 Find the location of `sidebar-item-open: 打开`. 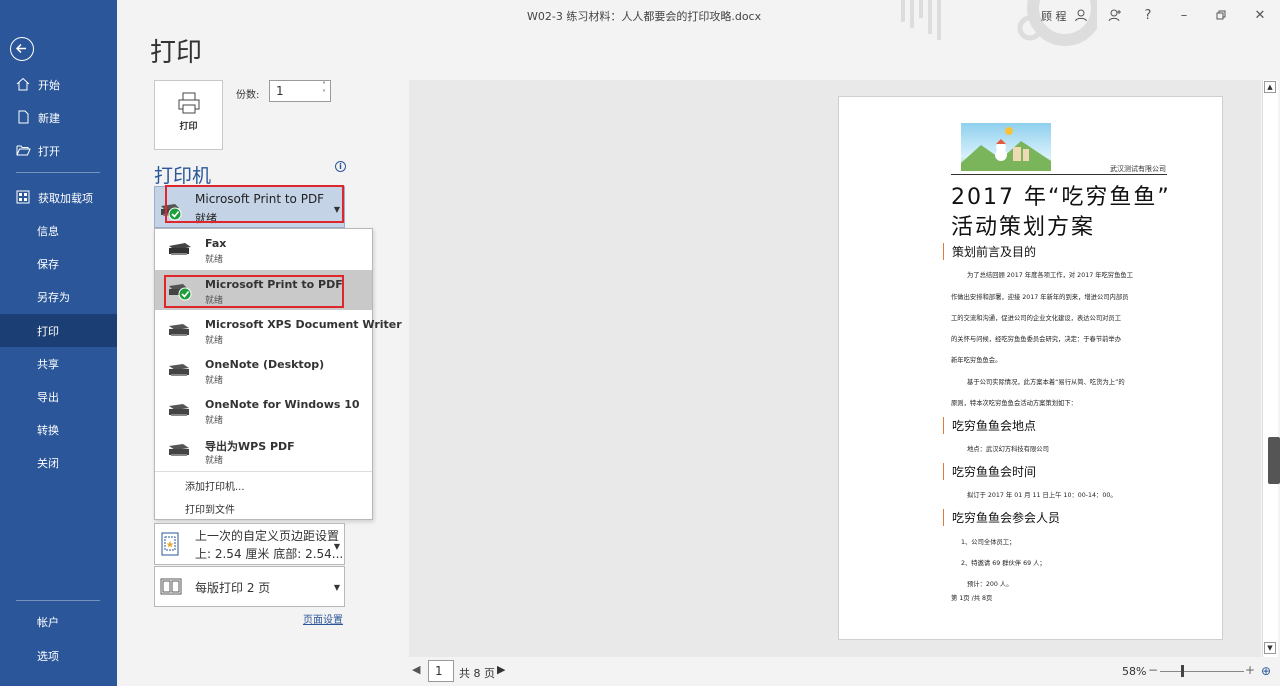

sidebar-item-open: 打开 is located at coordinates (58, 150).